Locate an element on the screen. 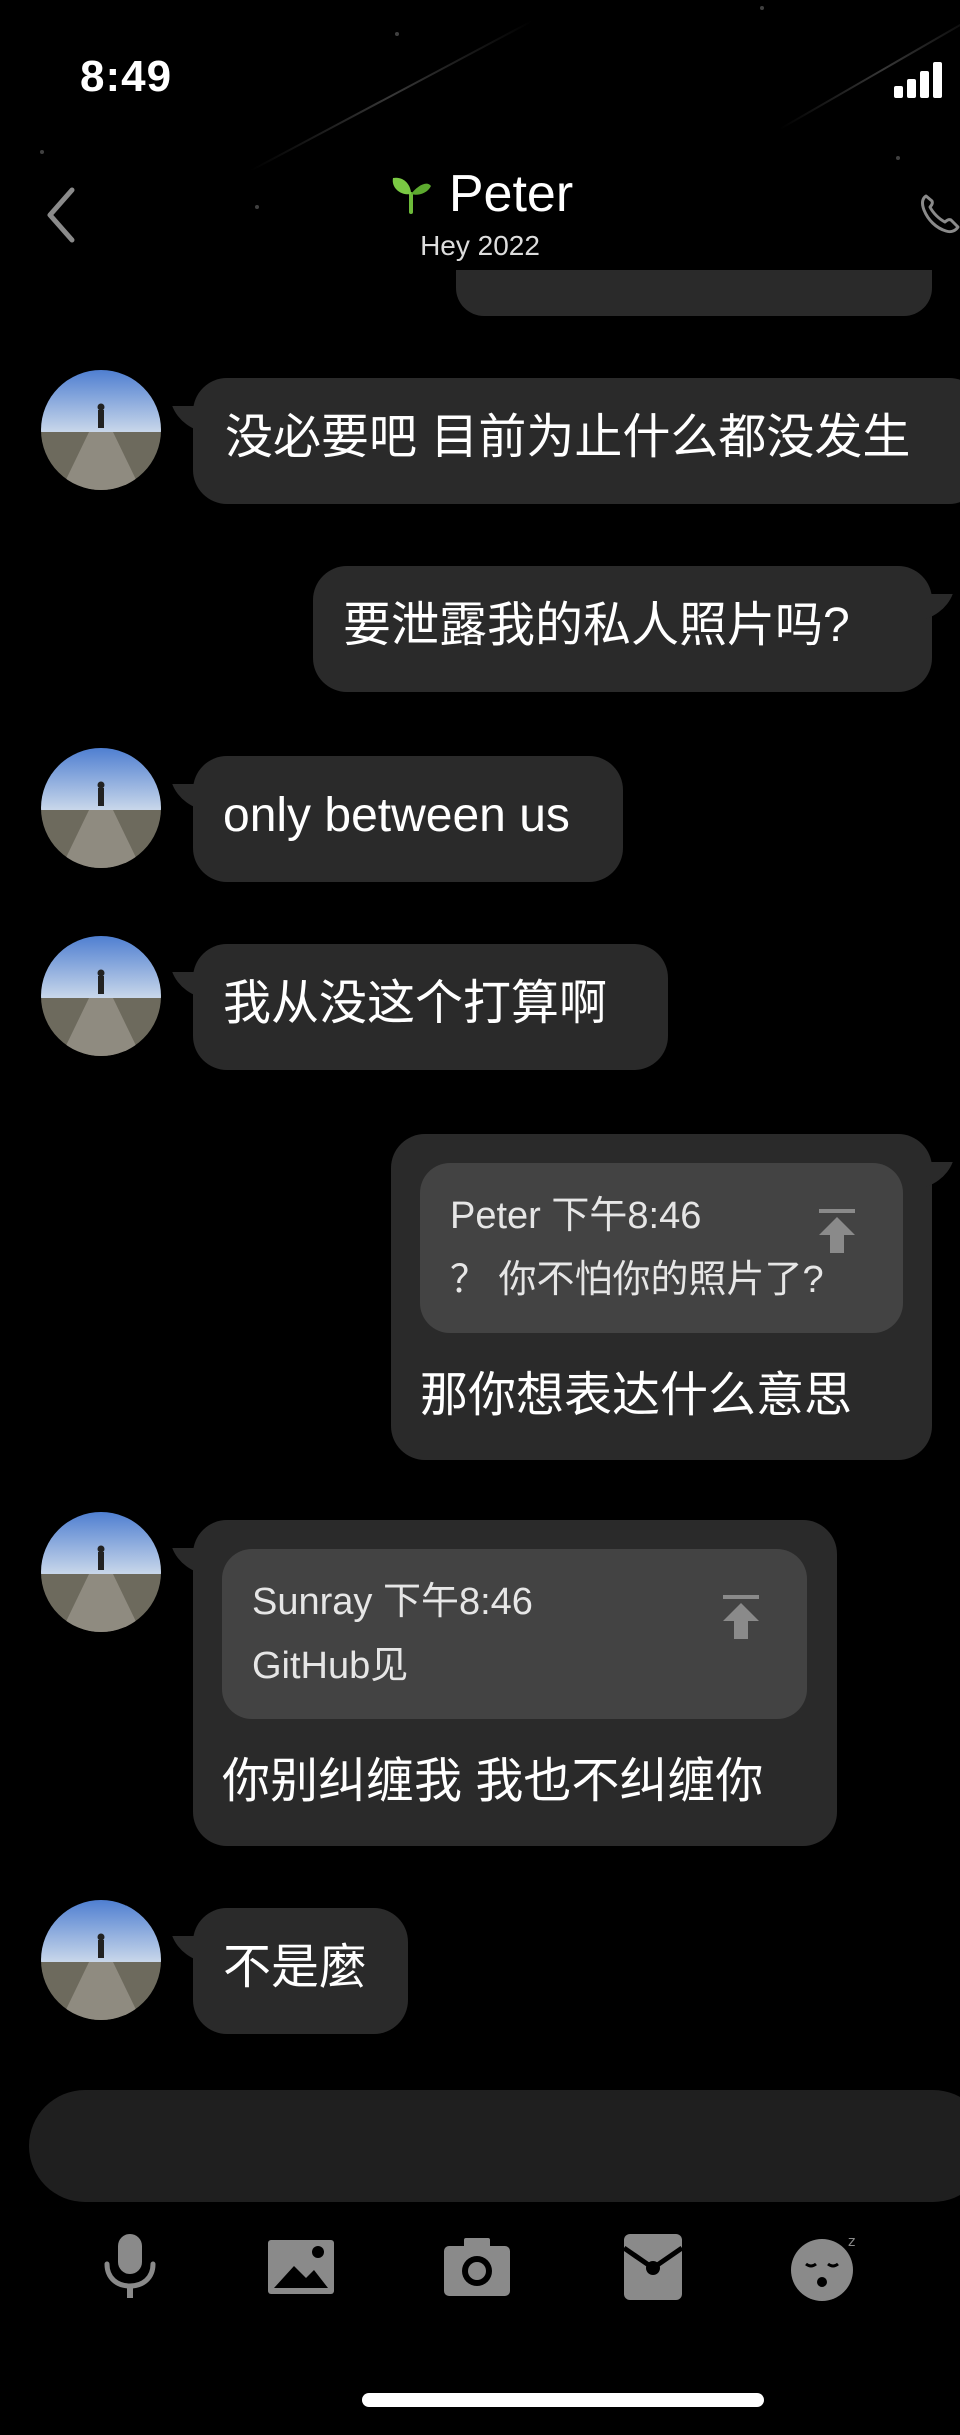 The width and height of the screenshot is (960, 2435). quoted-sender-time: Sunray 下午8:46 is located at coordinates (392, 1602).